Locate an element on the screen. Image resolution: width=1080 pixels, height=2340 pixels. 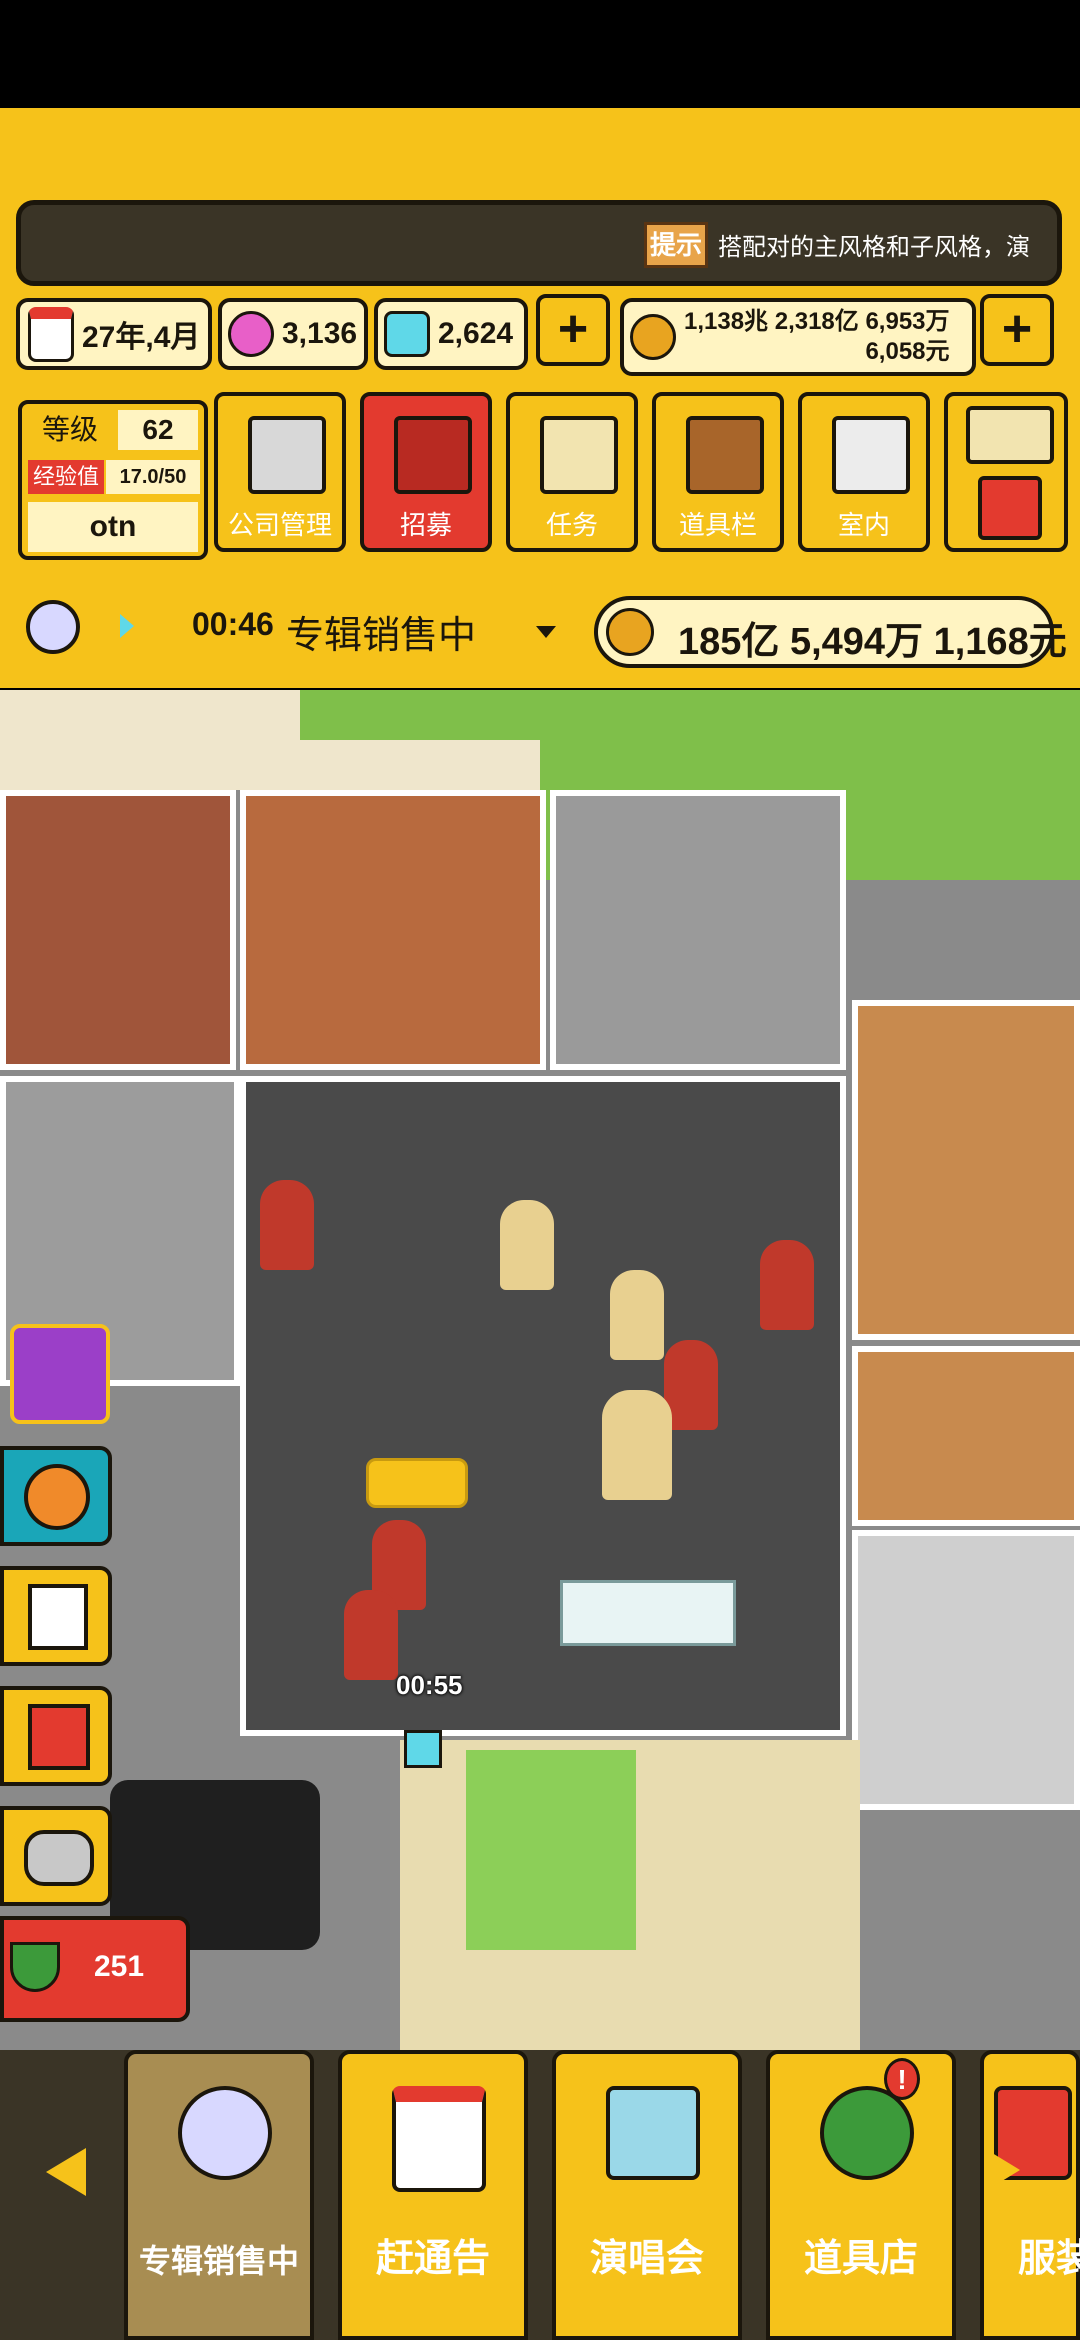
play-arrow-icon is located at coordinates (127, 626).